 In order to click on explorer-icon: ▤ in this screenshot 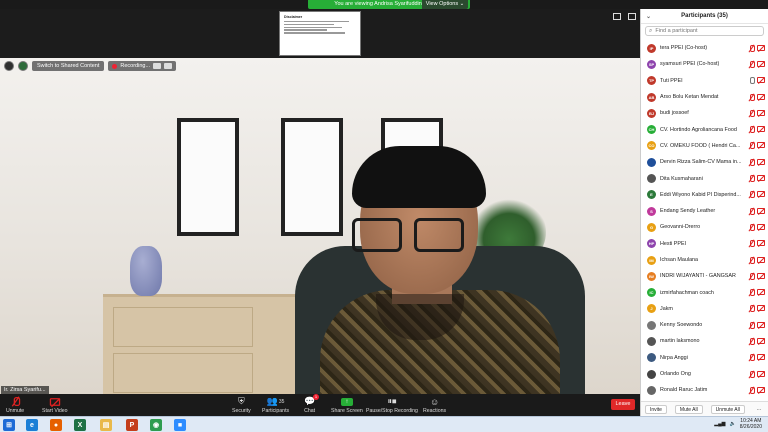, I will do `click(106, 425)`.